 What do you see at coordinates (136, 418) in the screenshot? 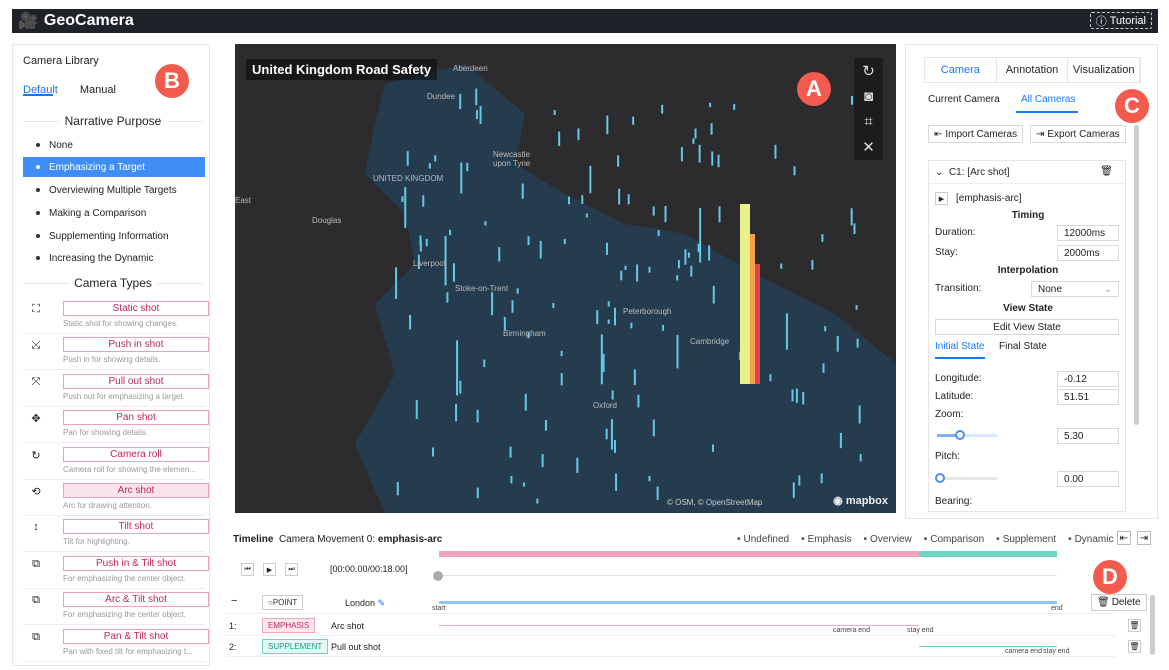
I see `camera-type-button: Pan shot` at bounding box center [136, 418].